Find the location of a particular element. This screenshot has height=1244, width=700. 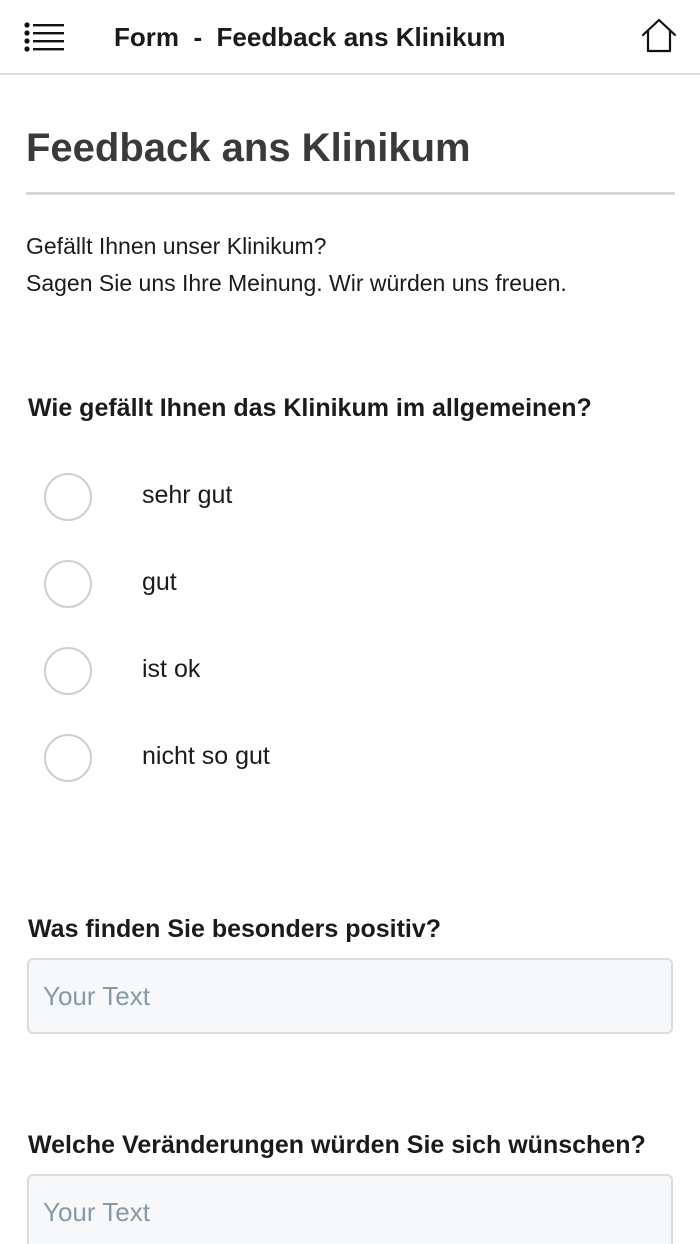

radio-option-gut: gut is located at coordinates (244, 584).